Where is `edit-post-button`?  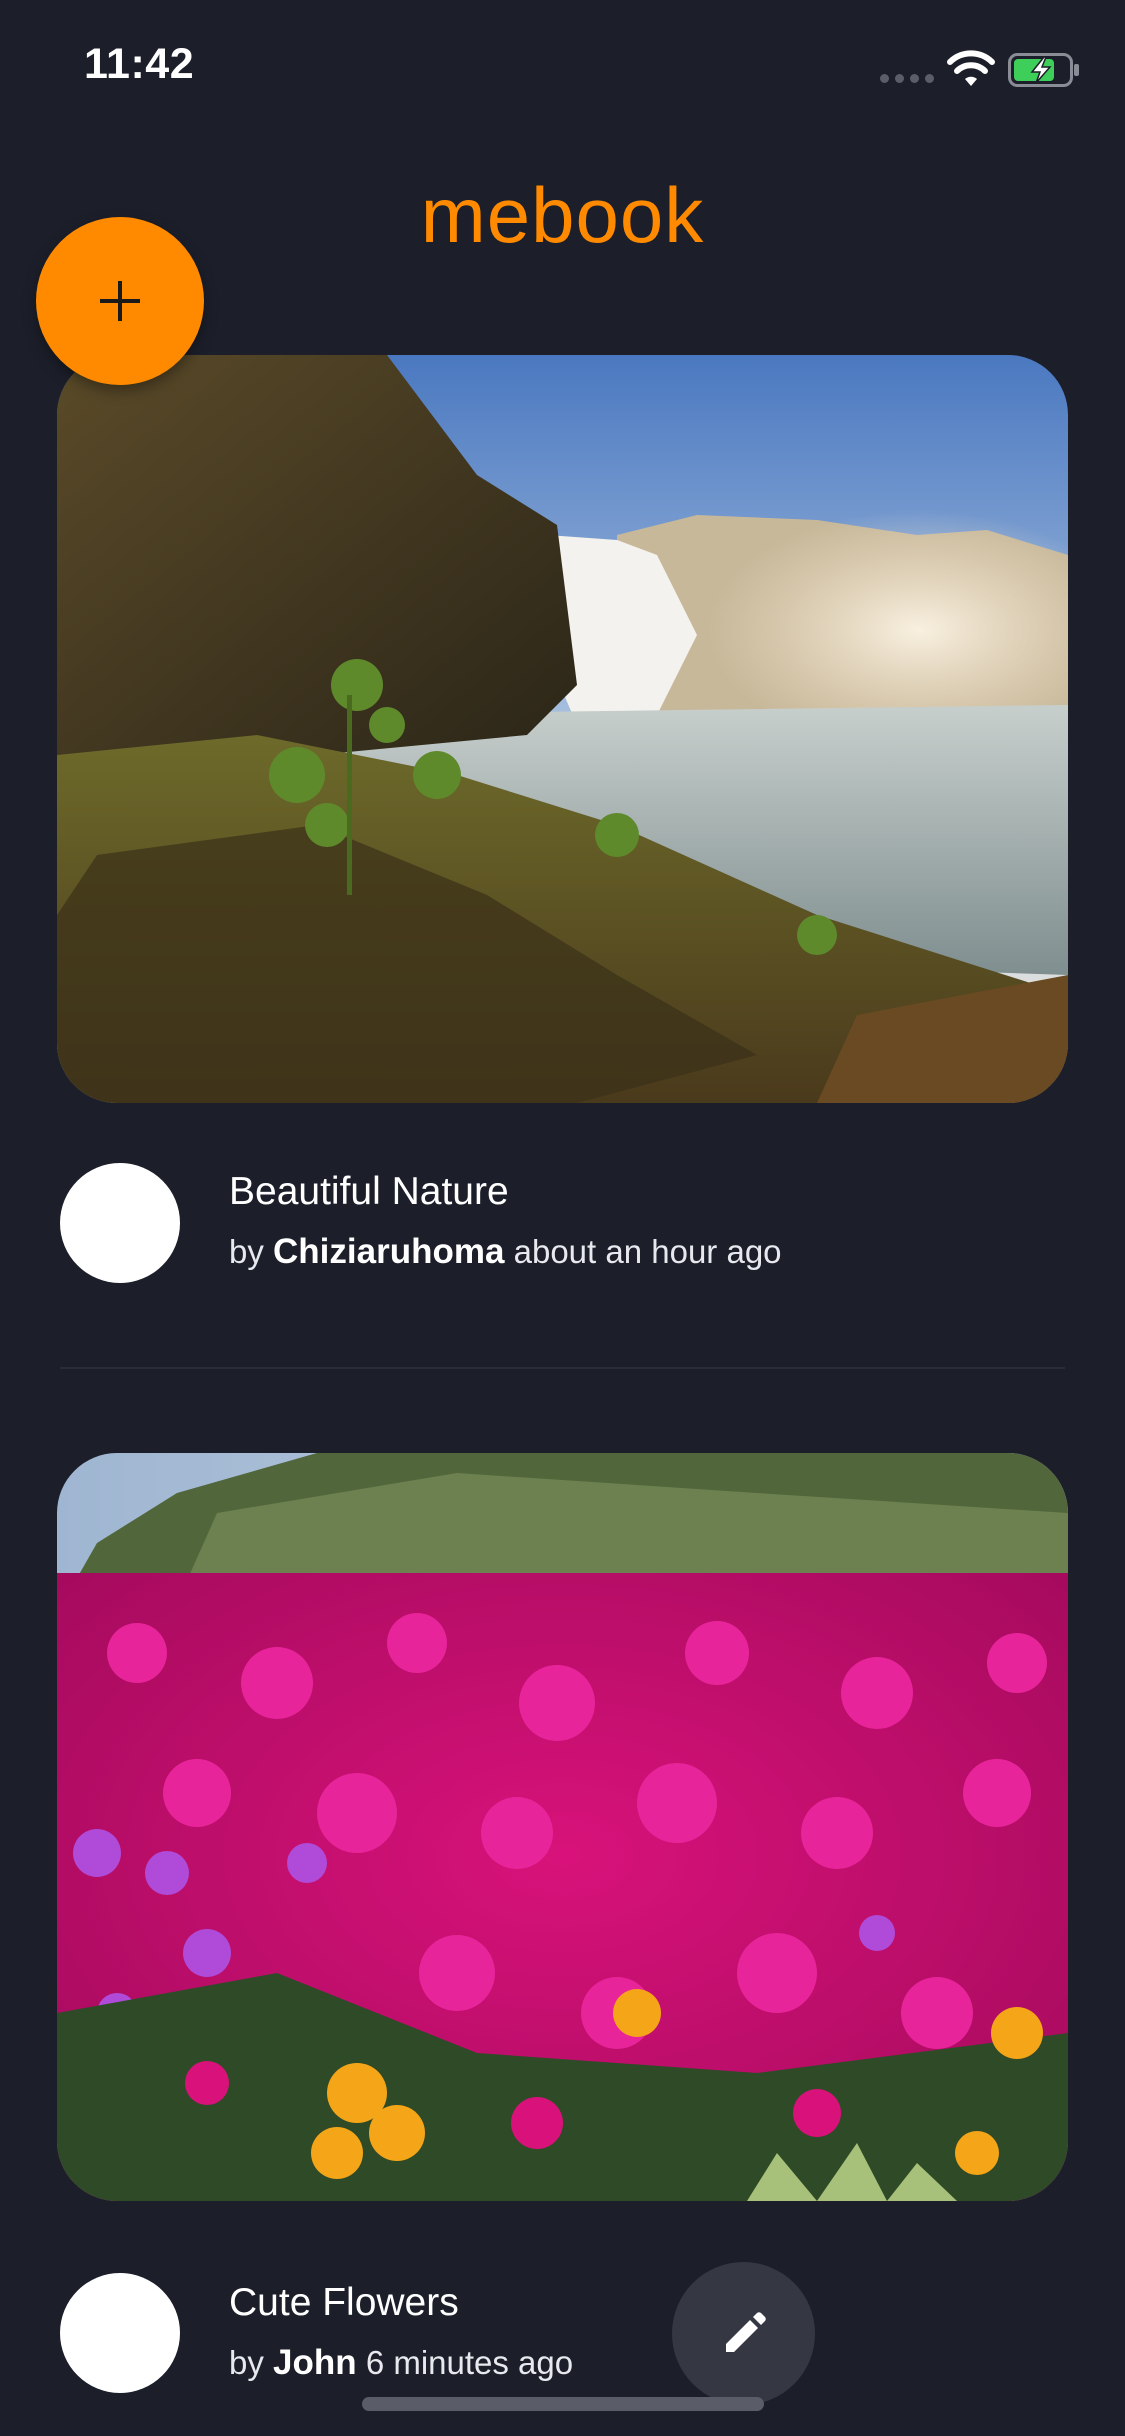
edit-post-button is located at coordinates (743, 2333).